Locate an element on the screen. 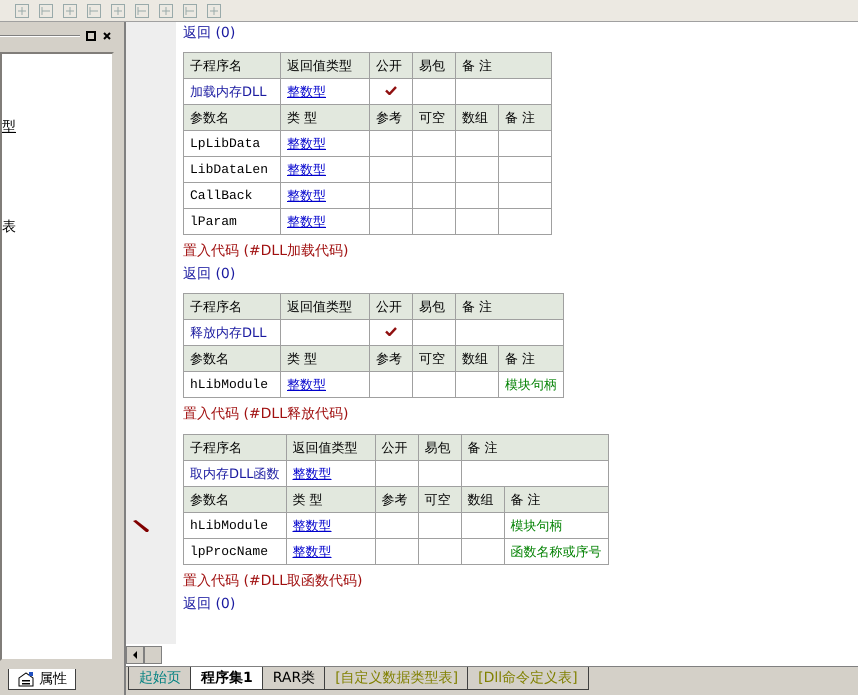 This screenshot has width=858, height=695. tree-item: 型 is located at coordinates (9, 127).